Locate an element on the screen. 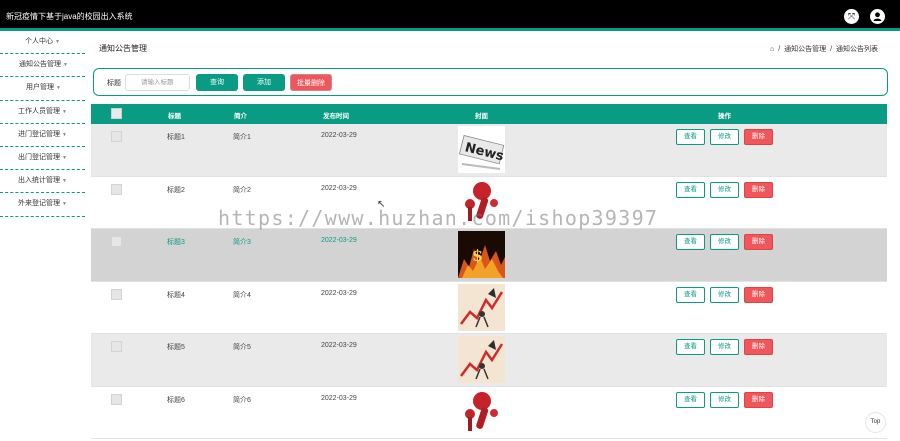  row-intro: 简介2 is located at coordinates (242, 190).